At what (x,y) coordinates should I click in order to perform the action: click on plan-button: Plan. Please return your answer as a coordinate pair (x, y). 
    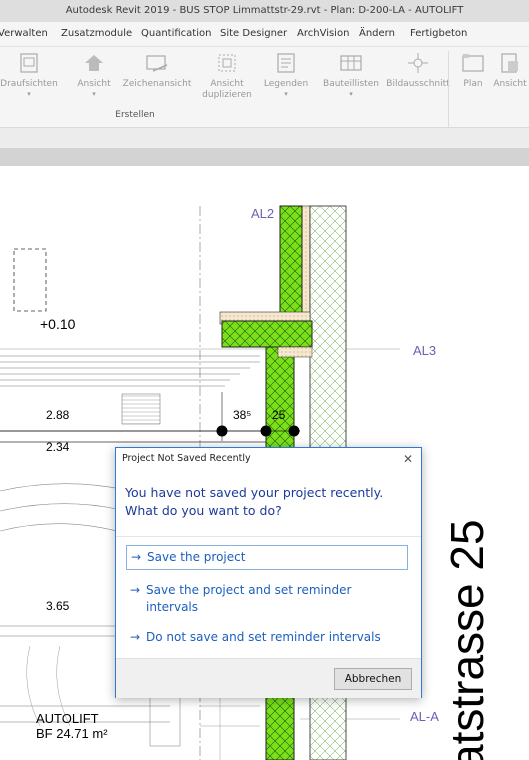
    Looking at the image, I should click on (473, 82).